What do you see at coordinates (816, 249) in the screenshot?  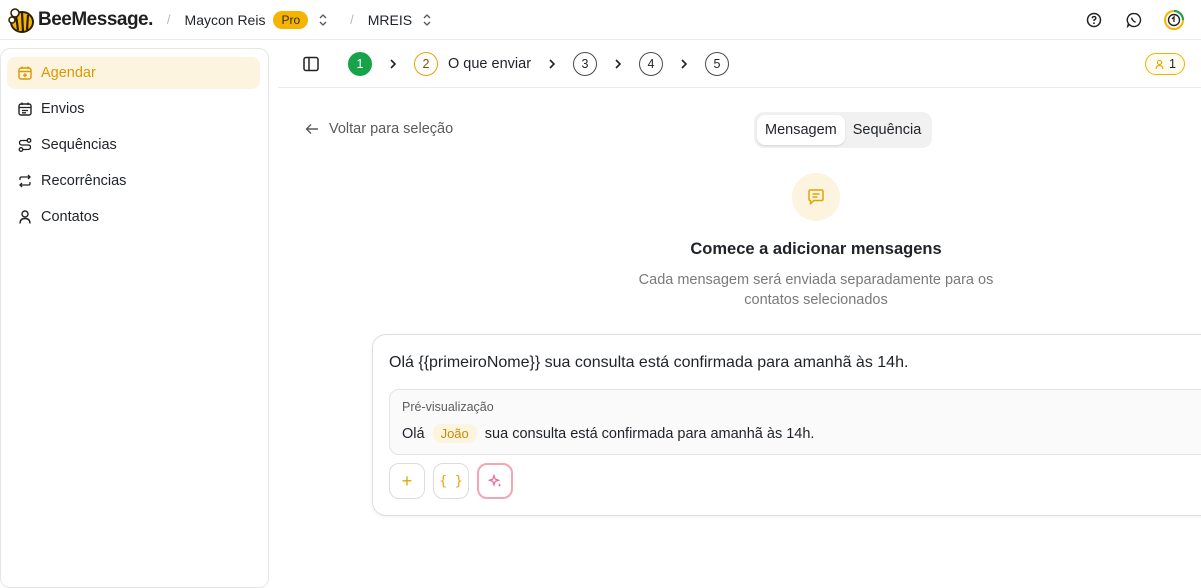 I see `empty-state-title: Comece a adicionar mensagens` at bounding box center [816, 249].